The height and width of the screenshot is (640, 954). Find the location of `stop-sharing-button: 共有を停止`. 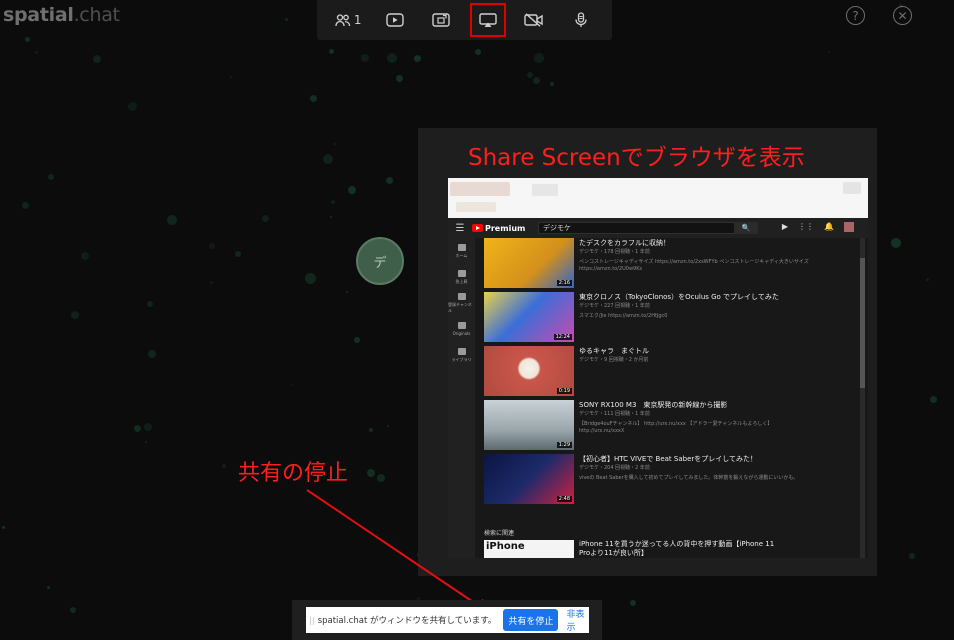

stop-sharing-button: 共有を停止 is located at coordinates (531, 620).